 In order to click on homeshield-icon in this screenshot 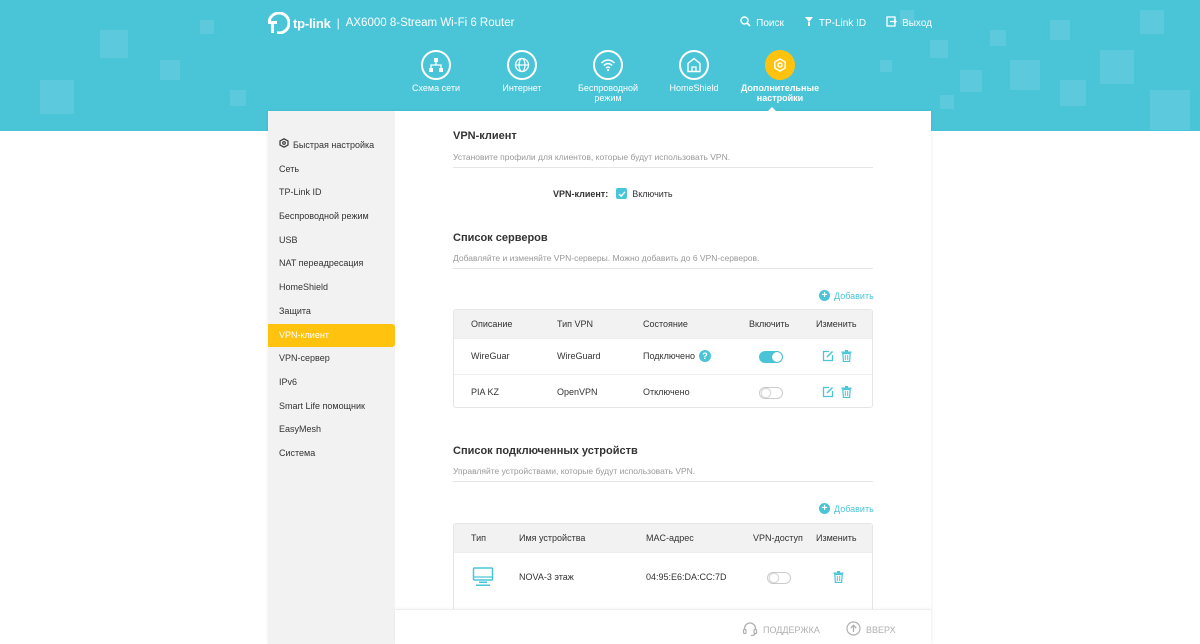, I will do `click(694, 65)`.